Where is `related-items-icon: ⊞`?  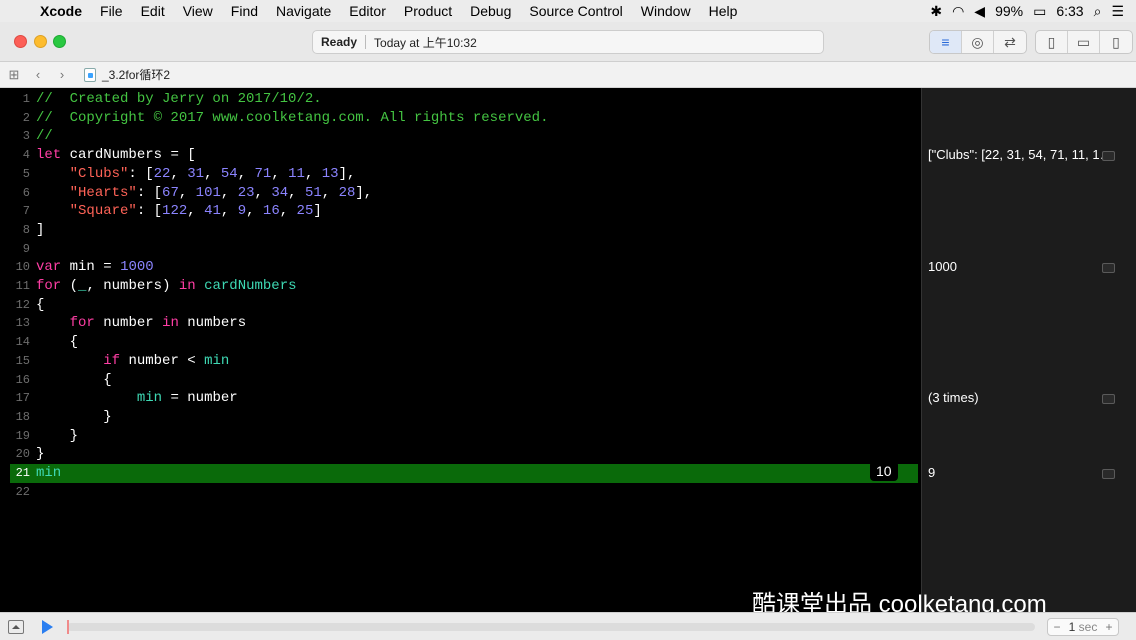
related-items-icon: ⊞ is located at coordinates (14, 75).